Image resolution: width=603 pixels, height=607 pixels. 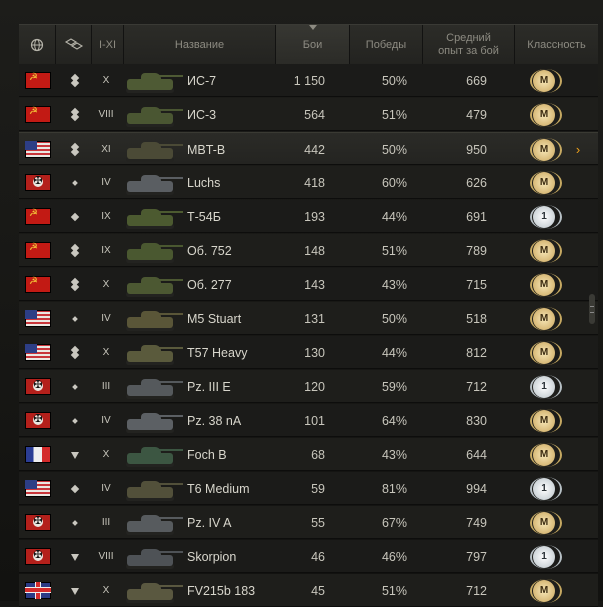 What do you see at coordinates (308, 556) in the screenshot?
I see `table-row: VIII Skorpion 46 46% 797 1` at bounding box center [308, 556].